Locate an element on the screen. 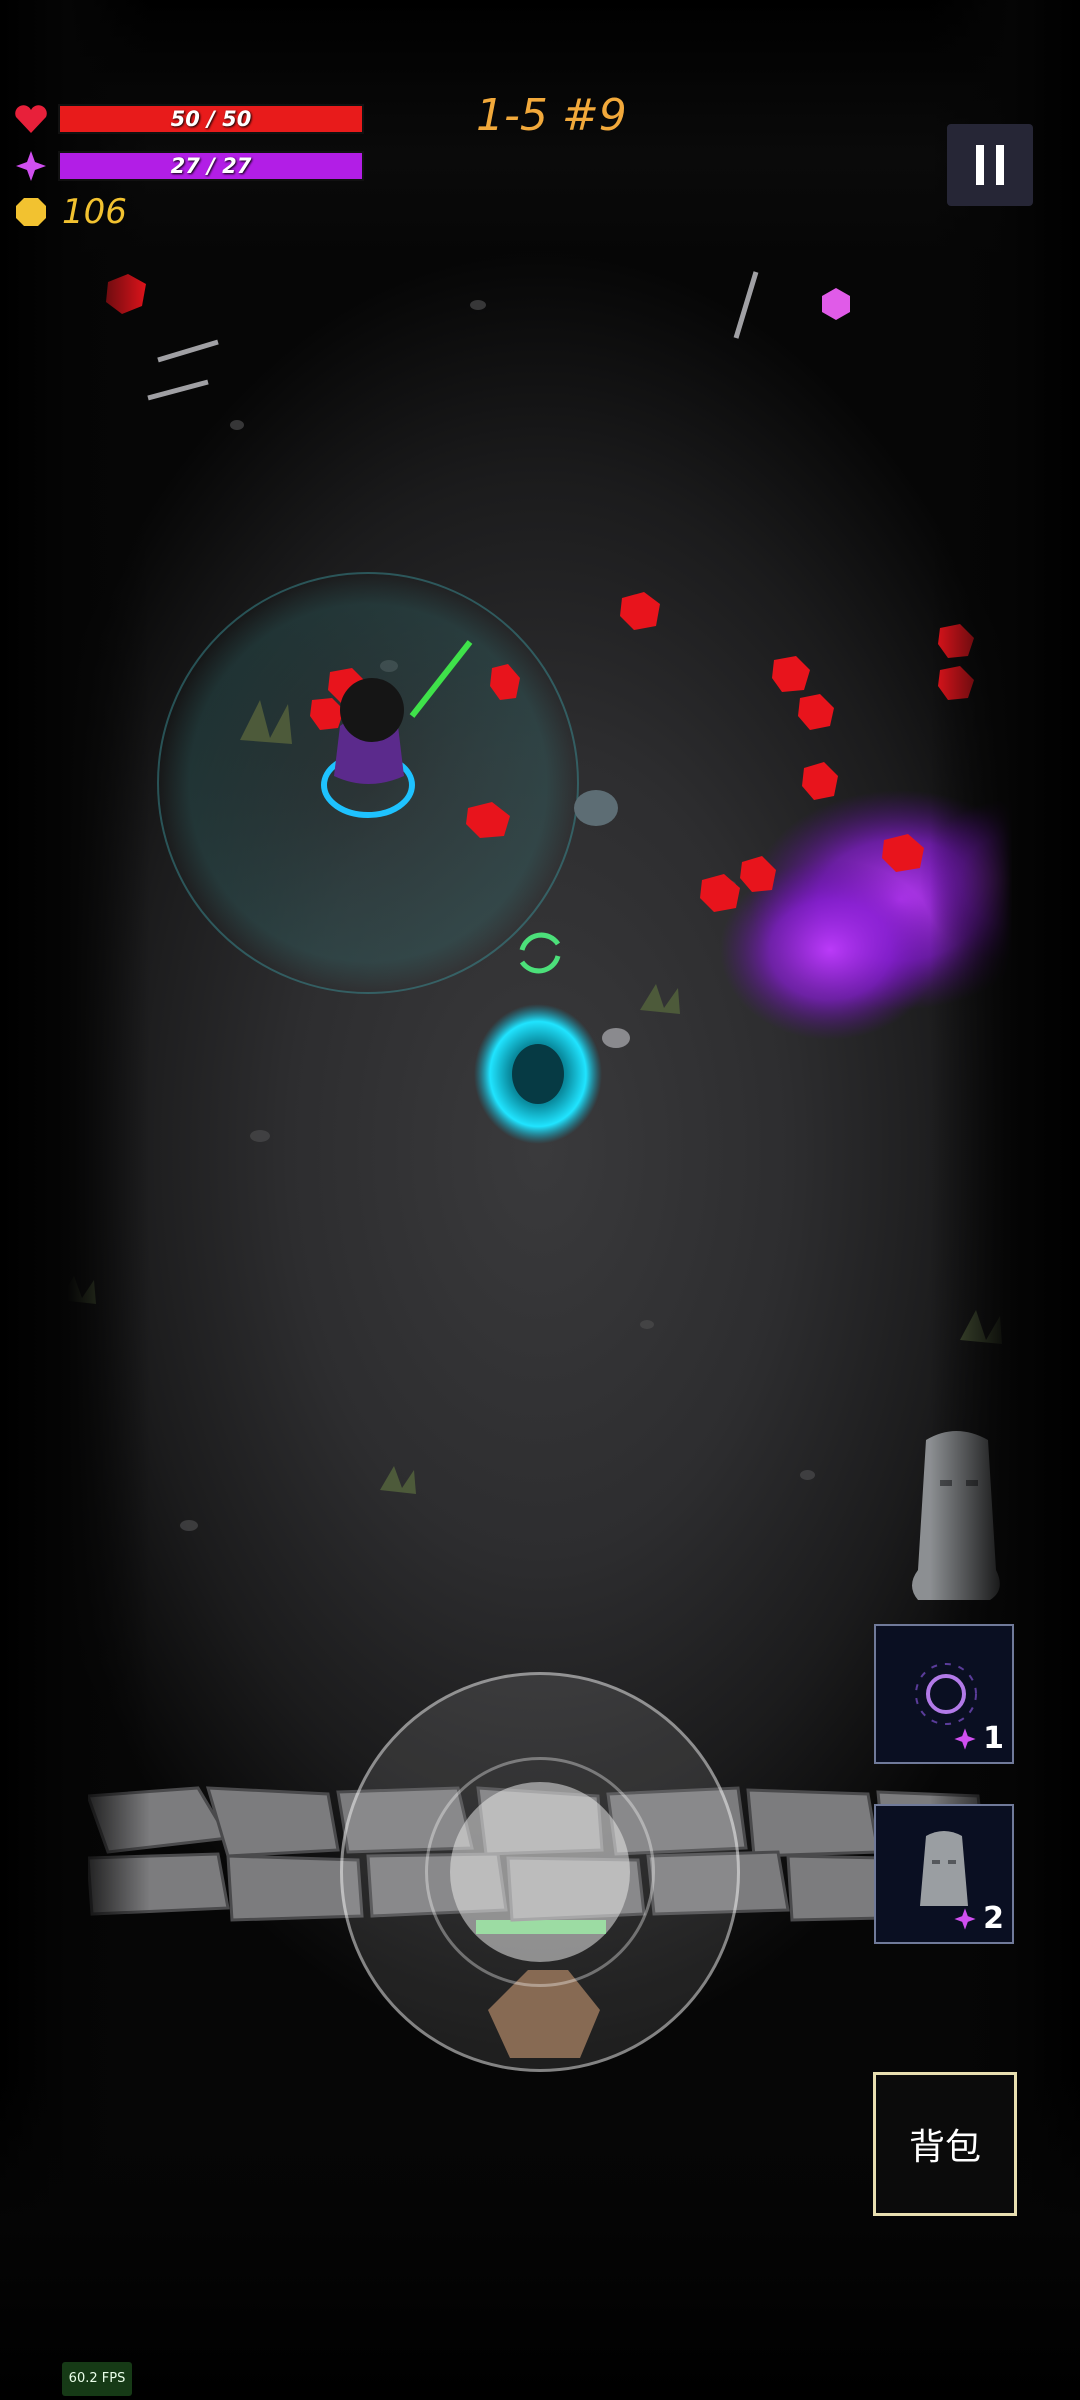 Image resolution: width=1080 pixels, height=2400 pixels. mana-row: 27 / 27 is located at coordinates (189, 166).